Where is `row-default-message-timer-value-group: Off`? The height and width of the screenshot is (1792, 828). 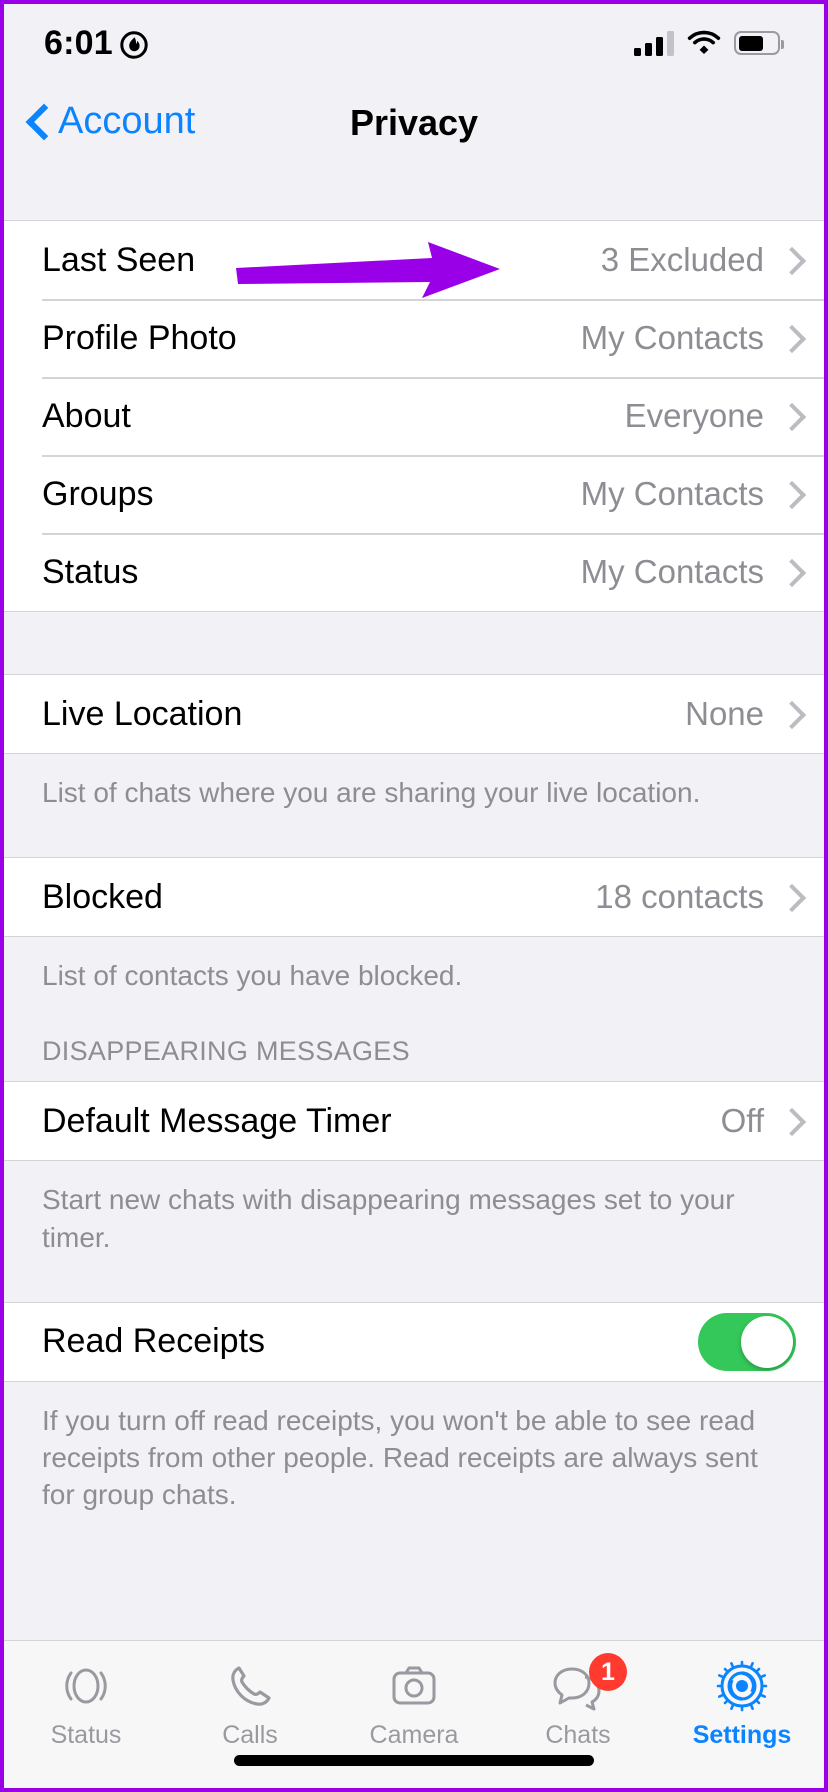
row-default-message-timer-value-group: Off is located at coordinates (758, 1121).